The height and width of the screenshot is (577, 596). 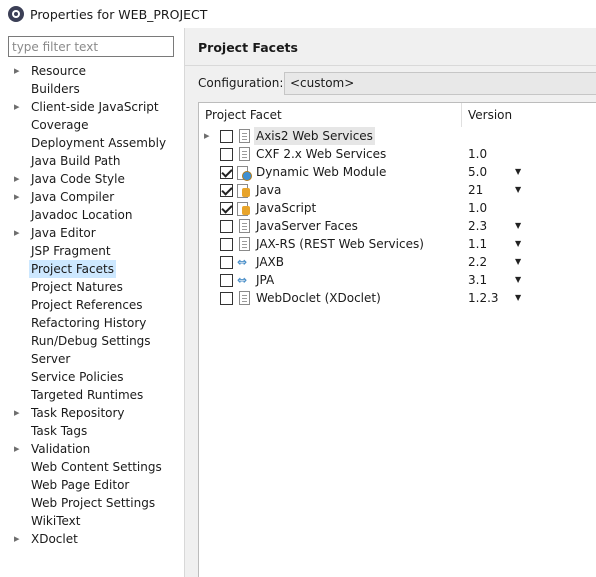 What do you see at coordinates (92, 467) in the screenshot?
I see `nav-item: Web Content Settings` at bounding box center [92, 467].